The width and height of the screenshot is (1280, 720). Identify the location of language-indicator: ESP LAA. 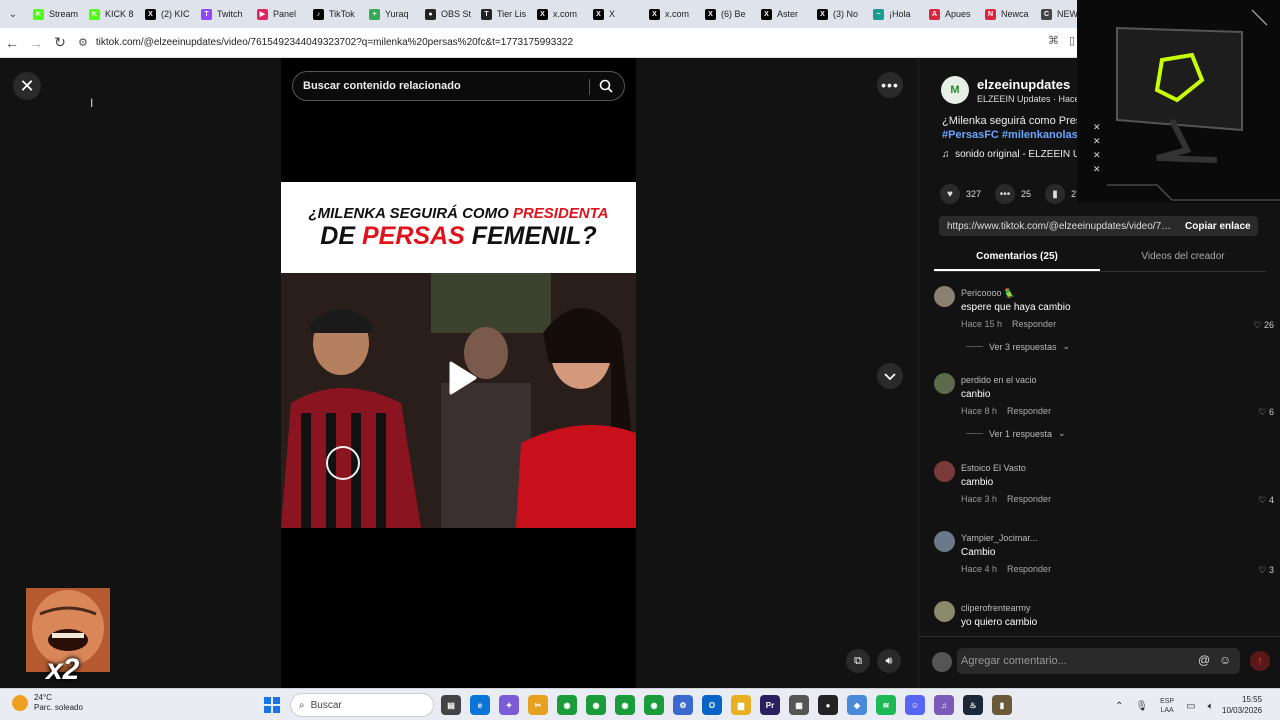
(1167, 706).